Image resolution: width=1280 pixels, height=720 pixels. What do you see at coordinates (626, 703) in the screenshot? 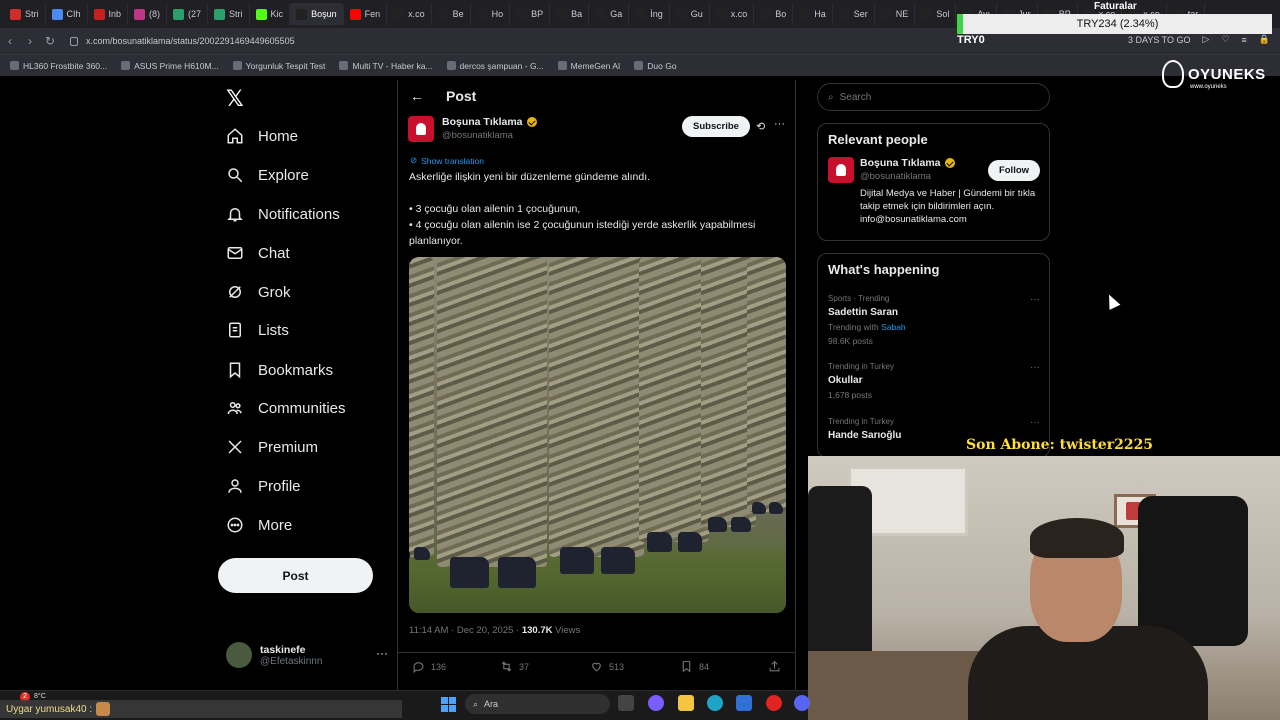
I see `task-view-icon` at bounding box center [626, 703].